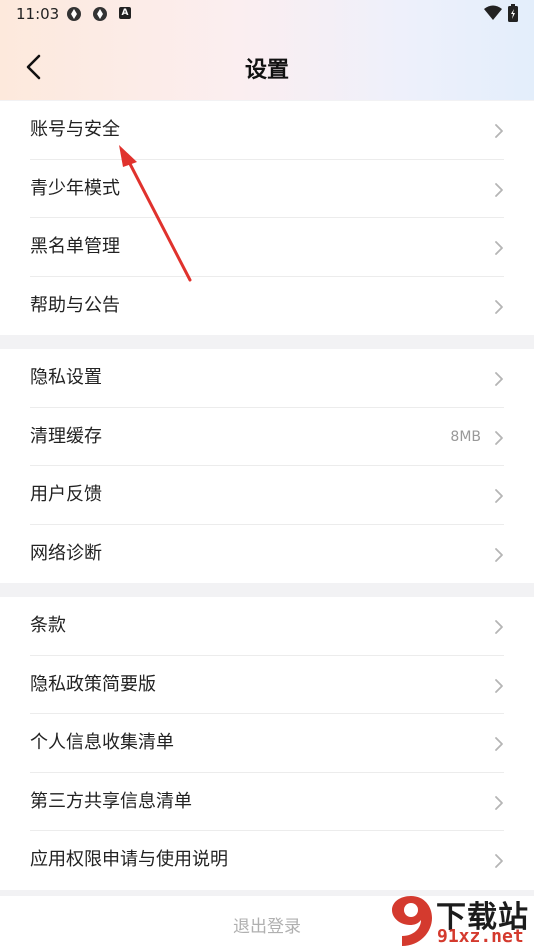  What do you see at coordinates (75, 246) in the screenshot?
I see `settings-item-label: 黑名单管理` at bounding box center [75, 246].